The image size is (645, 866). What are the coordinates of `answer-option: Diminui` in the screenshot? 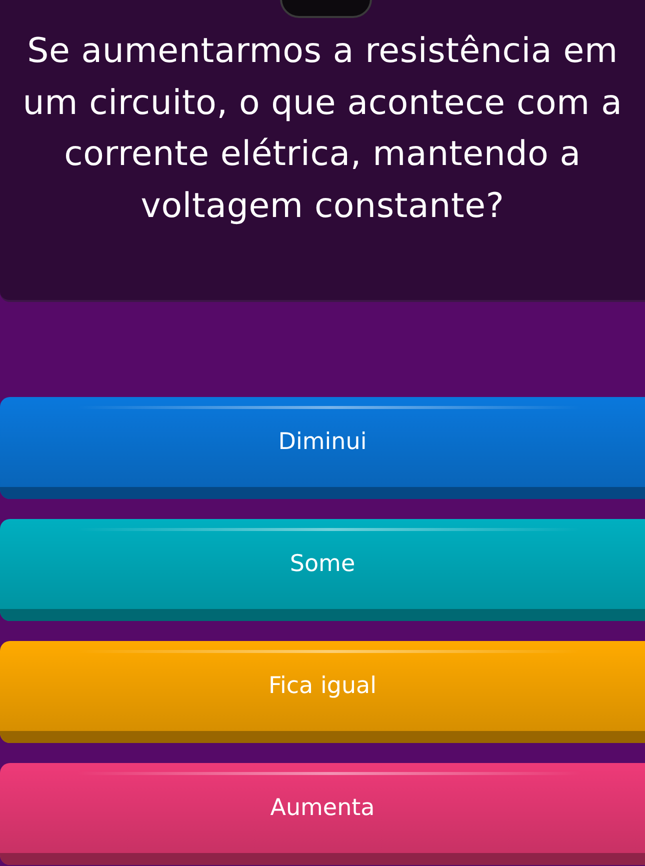 It's located at (322, 448).